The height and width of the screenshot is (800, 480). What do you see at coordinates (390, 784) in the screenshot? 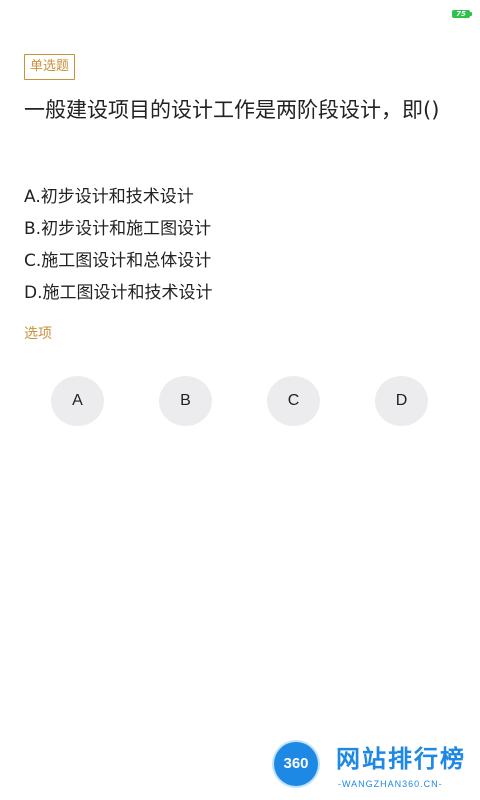
I see `watermark-subtitle: -WANGZHAN360.CN-` at bounding box center [390, 784].